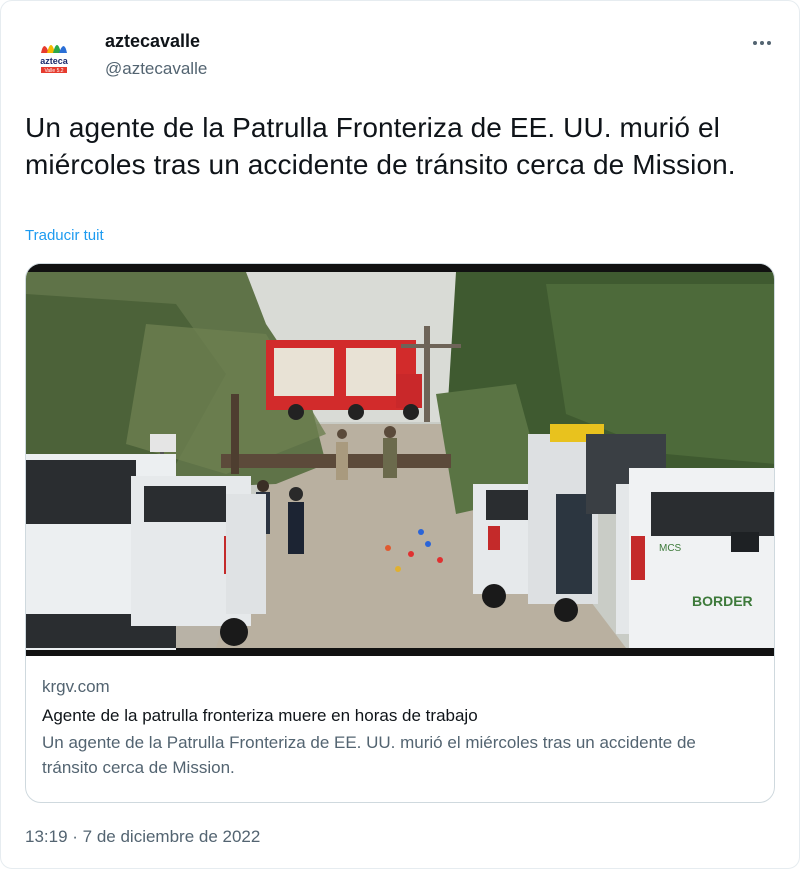  Describe the element at coordinates (76, 686) in the screenshot. I see `card-domain: krgv.com` at that location.